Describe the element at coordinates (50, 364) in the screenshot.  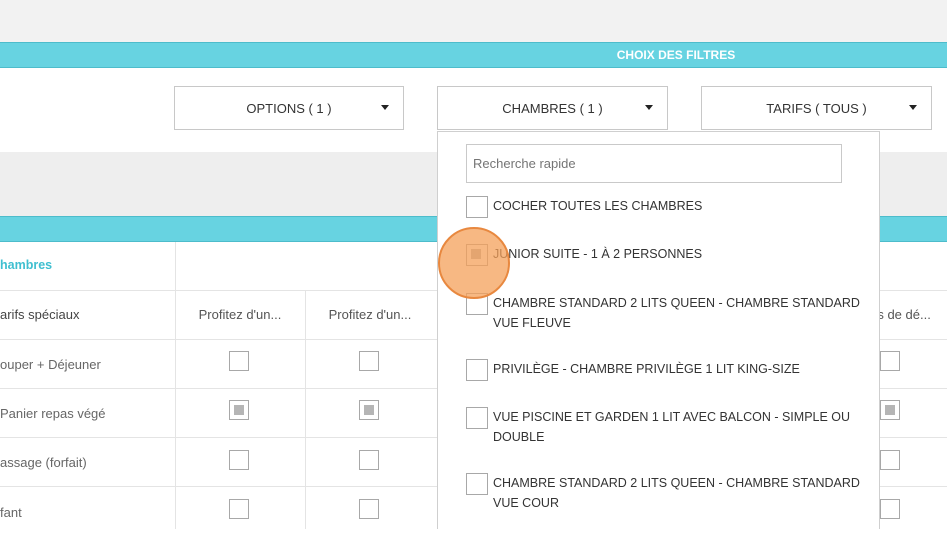
I see `row-label: ouper + Déjeuner` at that location.